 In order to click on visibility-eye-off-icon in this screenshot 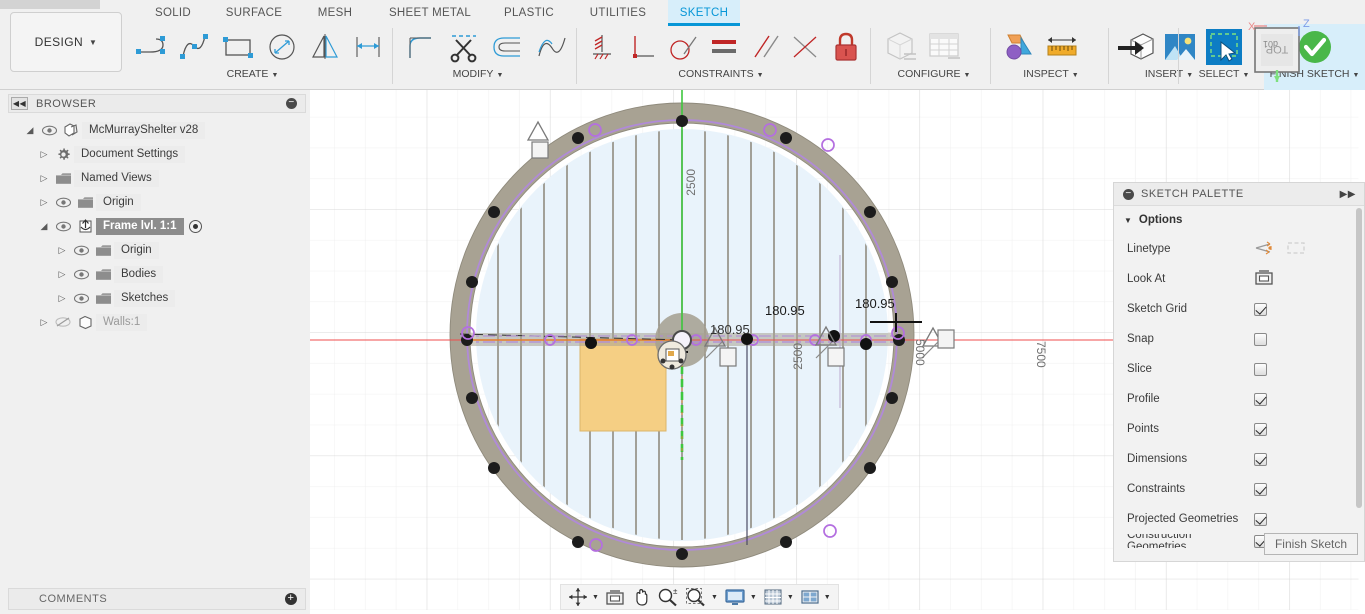, I will do `click(63, 322)`.